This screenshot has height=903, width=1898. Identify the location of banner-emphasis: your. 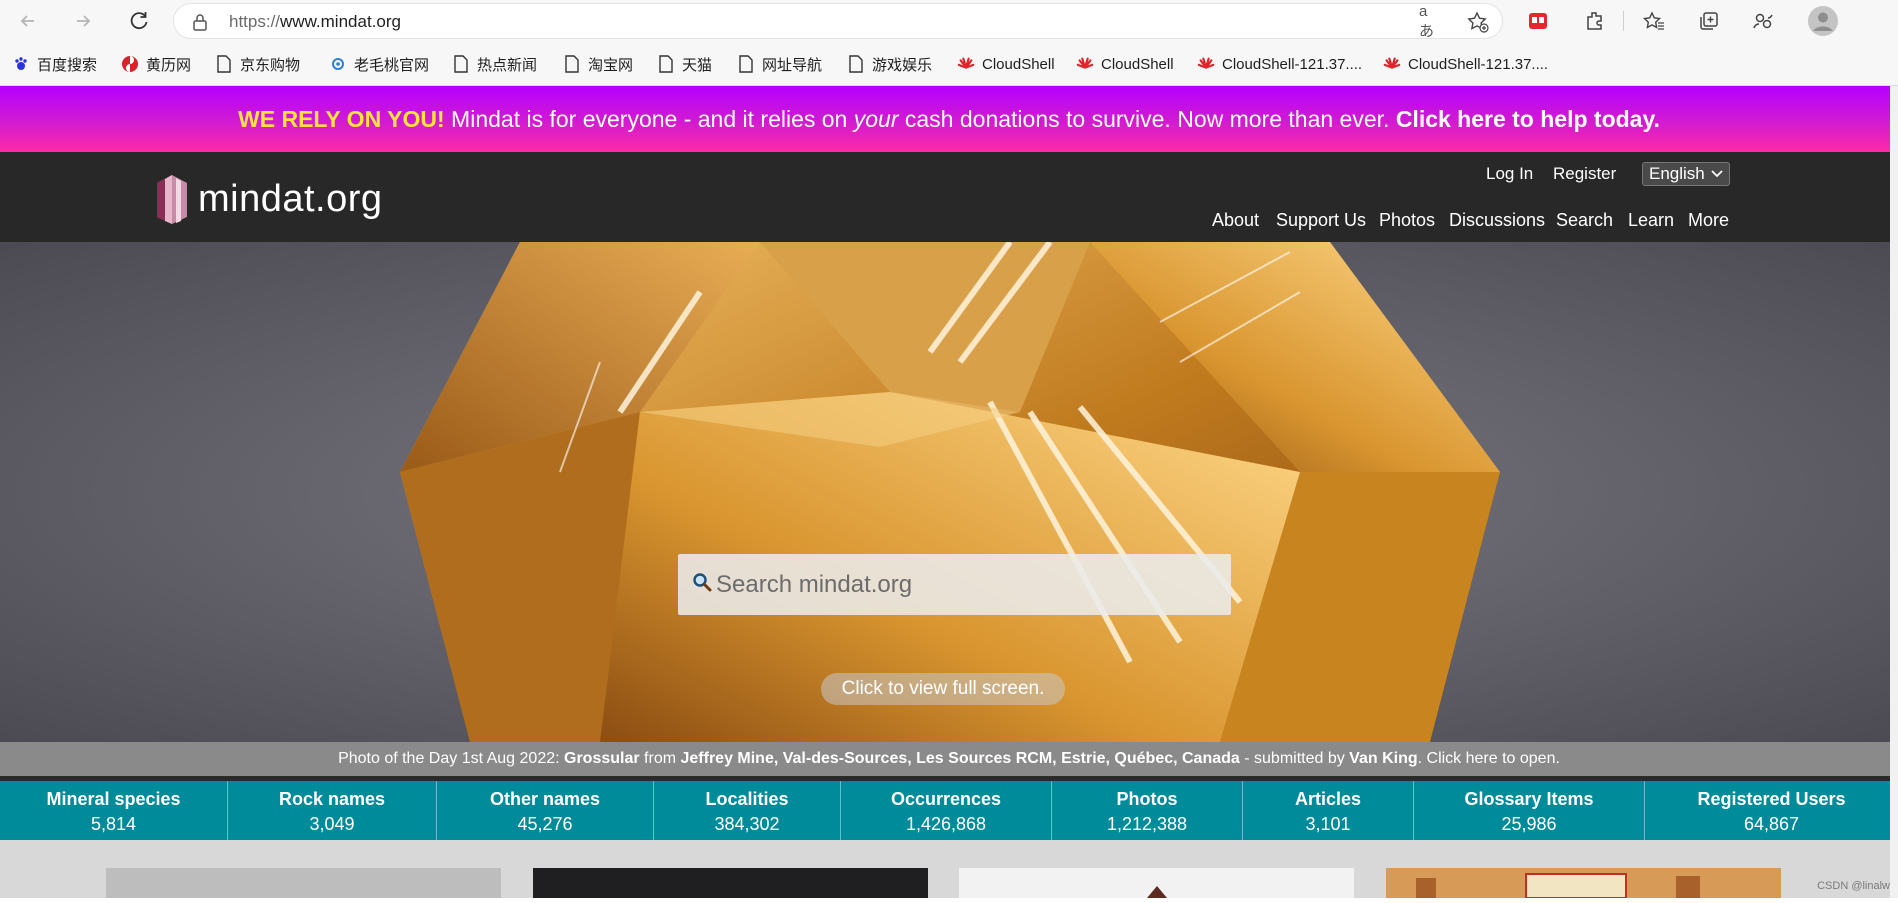
(876, 119).